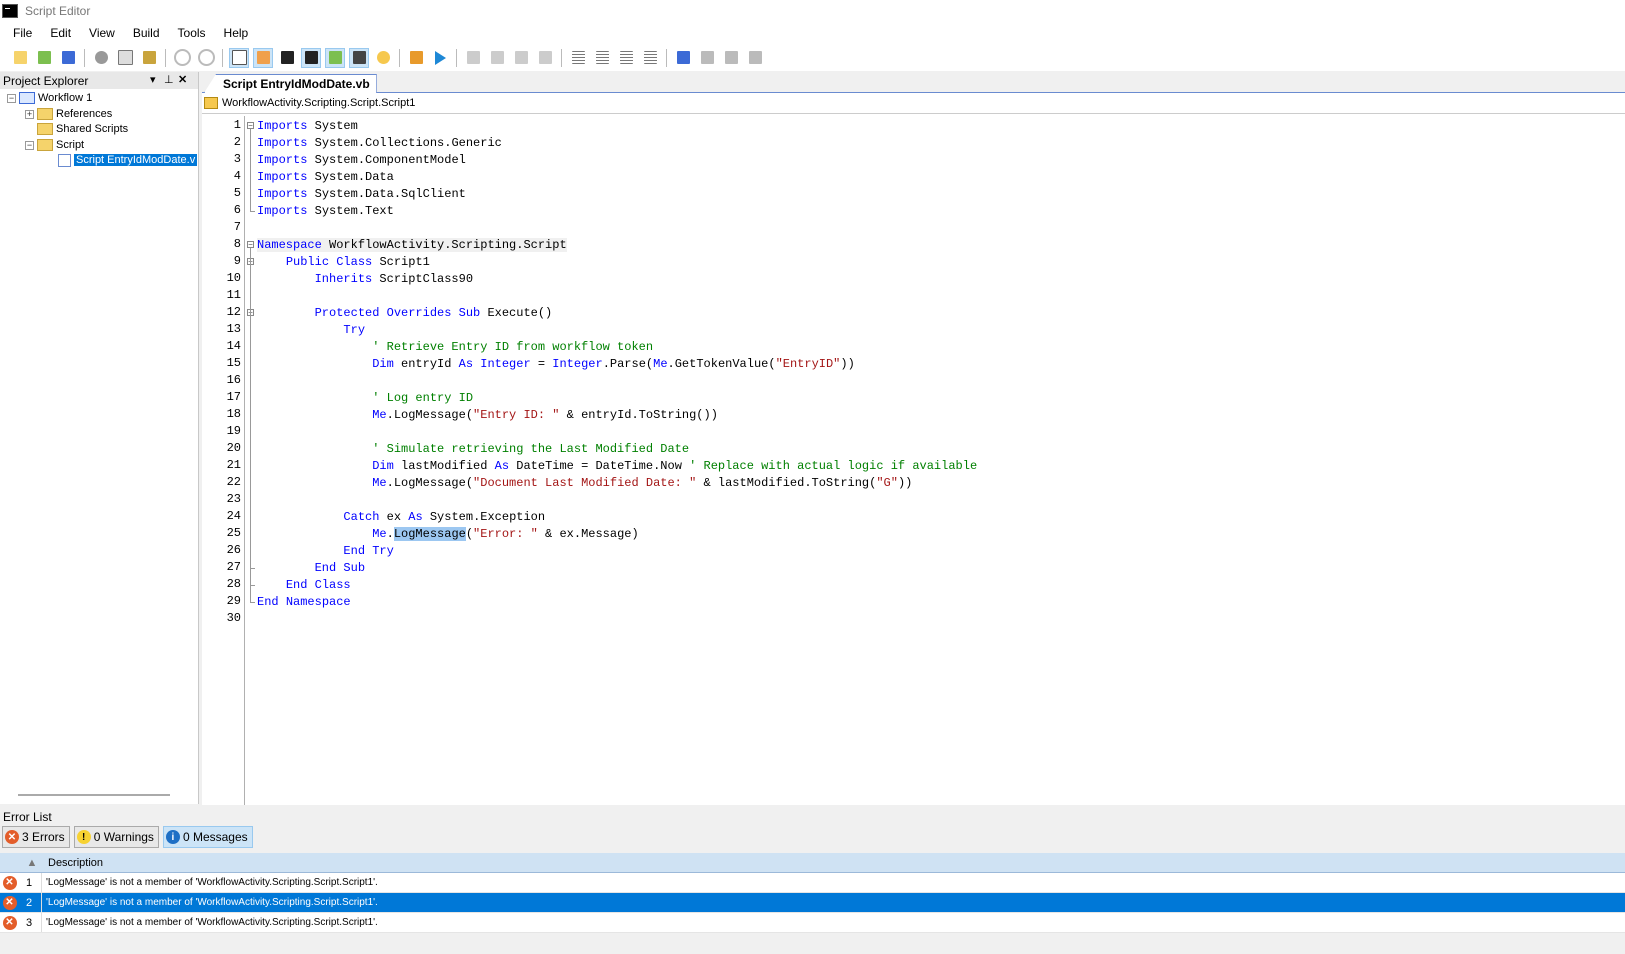  What do you see at coordinates (237, 125) in the screenshot?
I see `line-number: 1` at bounding box center [237, 125].